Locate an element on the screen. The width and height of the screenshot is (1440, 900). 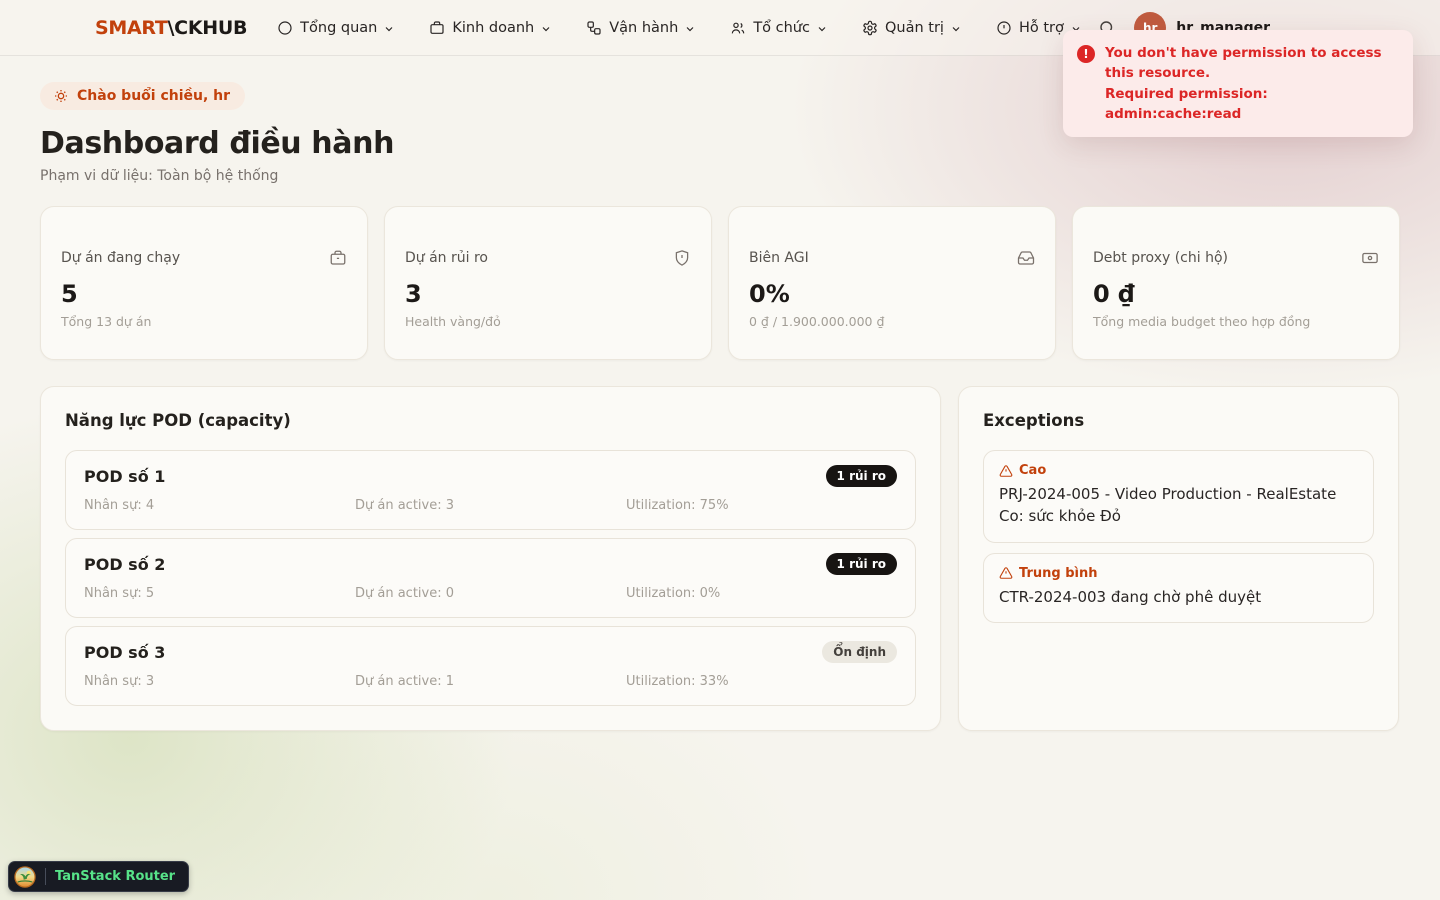
shield-alert-icon is located at coordinates (682, 258).